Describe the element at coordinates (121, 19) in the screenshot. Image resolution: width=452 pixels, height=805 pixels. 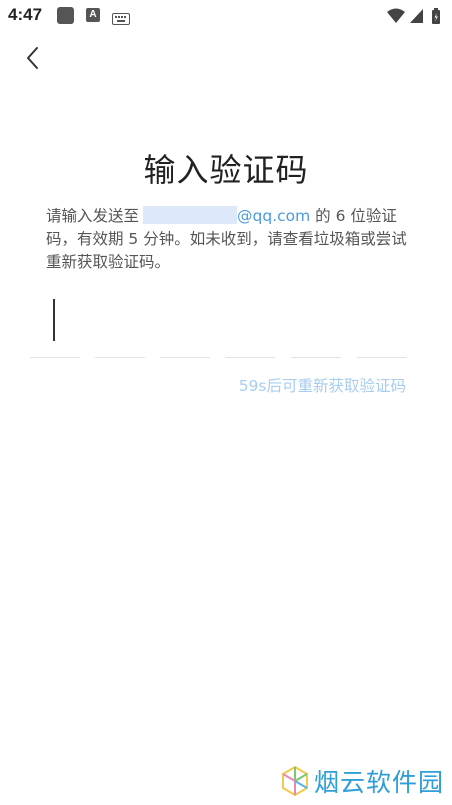
I see `keyboard-icon` at that location.